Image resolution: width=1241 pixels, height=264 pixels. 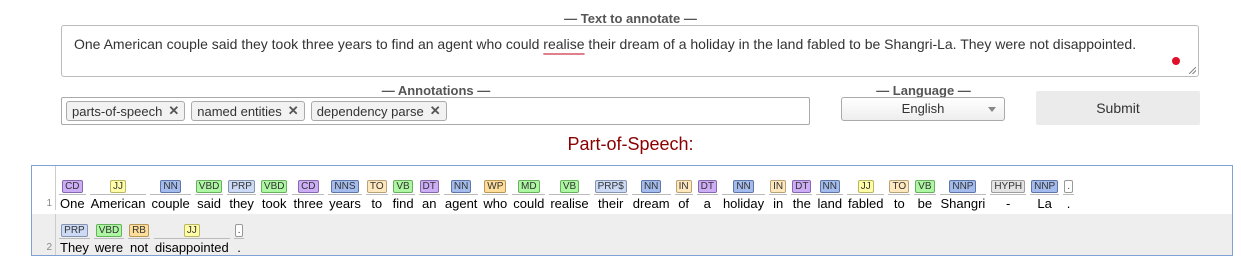 I want to click on token-word: a, so click(x=707, y=203).